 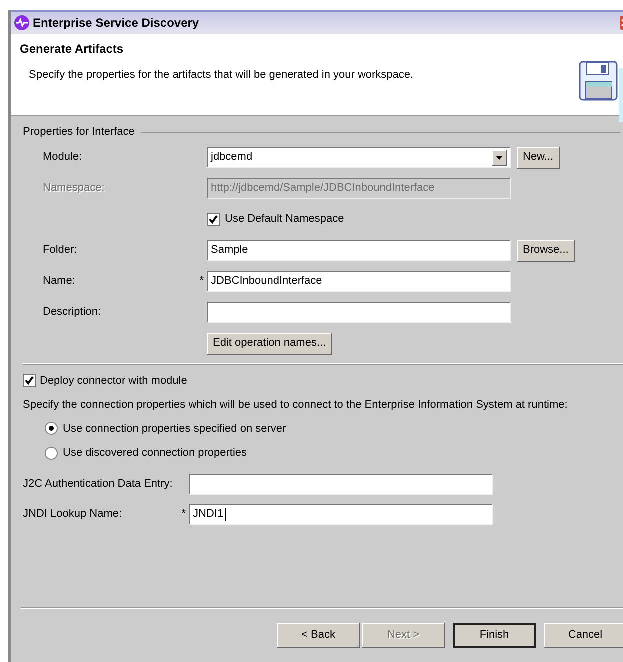 I want to click on wizard-button: < Back, so click(x=318, y=635).